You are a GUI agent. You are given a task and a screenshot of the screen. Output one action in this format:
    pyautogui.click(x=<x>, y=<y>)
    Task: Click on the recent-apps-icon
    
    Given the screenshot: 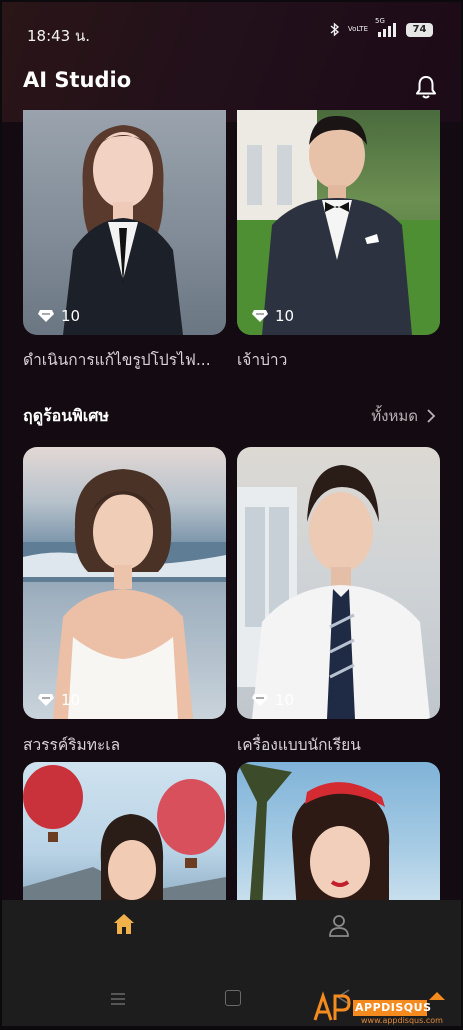 What is the action you would take?
    pyautogui.click(x=118, y=1000)
    